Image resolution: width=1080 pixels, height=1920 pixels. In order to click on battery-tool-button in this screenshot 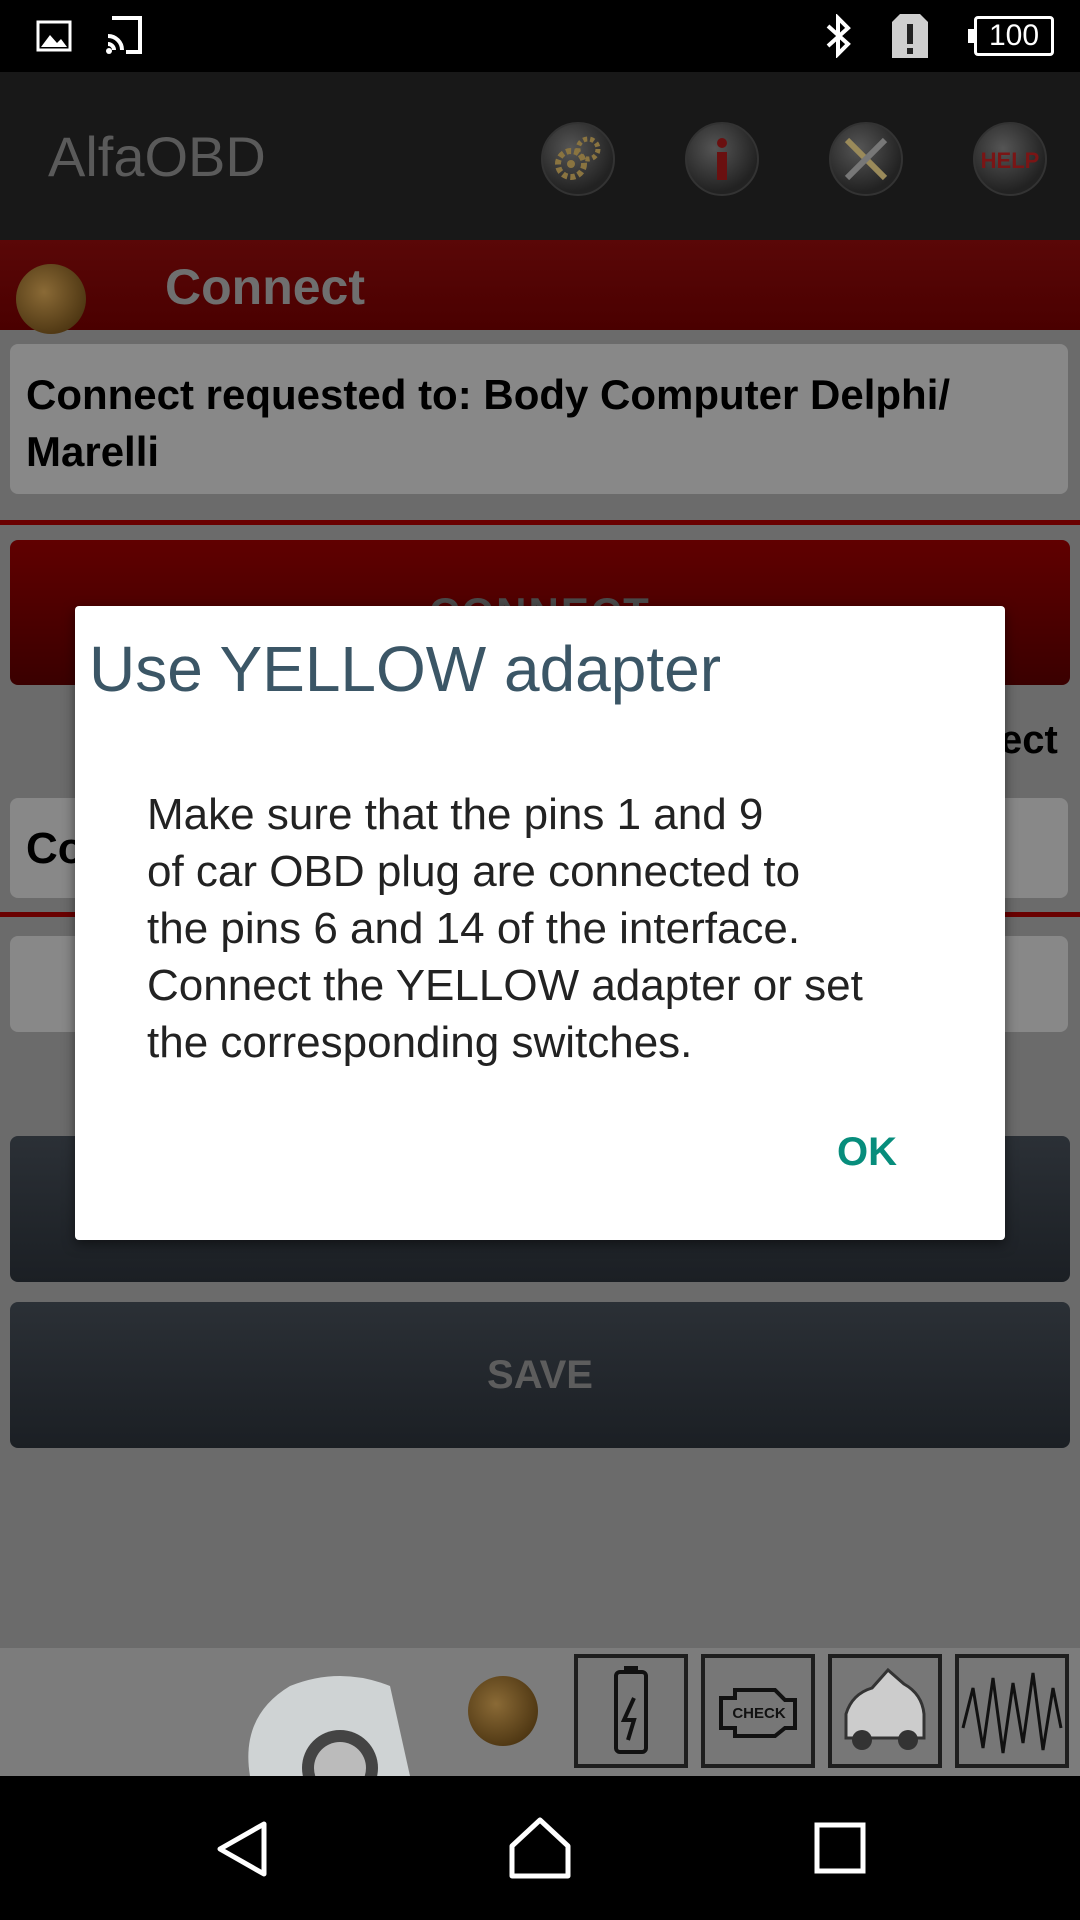, I will do `click(631, 1711)`.